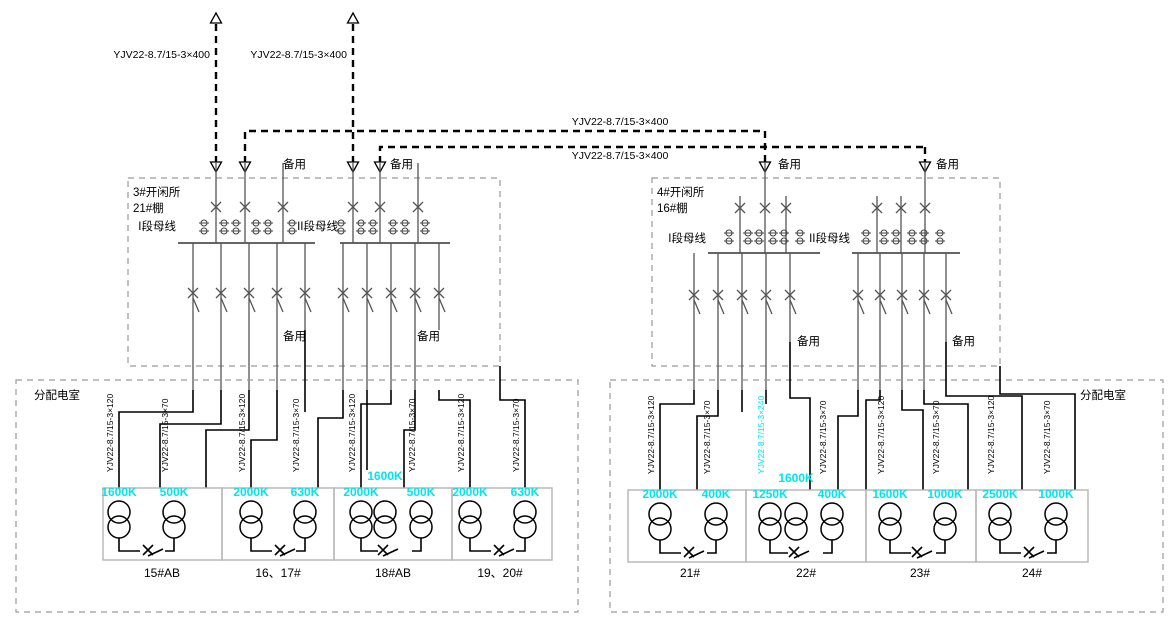 This screenshot has width=1173, height=628. Describe the element at coordinates (157, 192) in the screenshot. I see `station-3-name: 3#开闲所` at that location.